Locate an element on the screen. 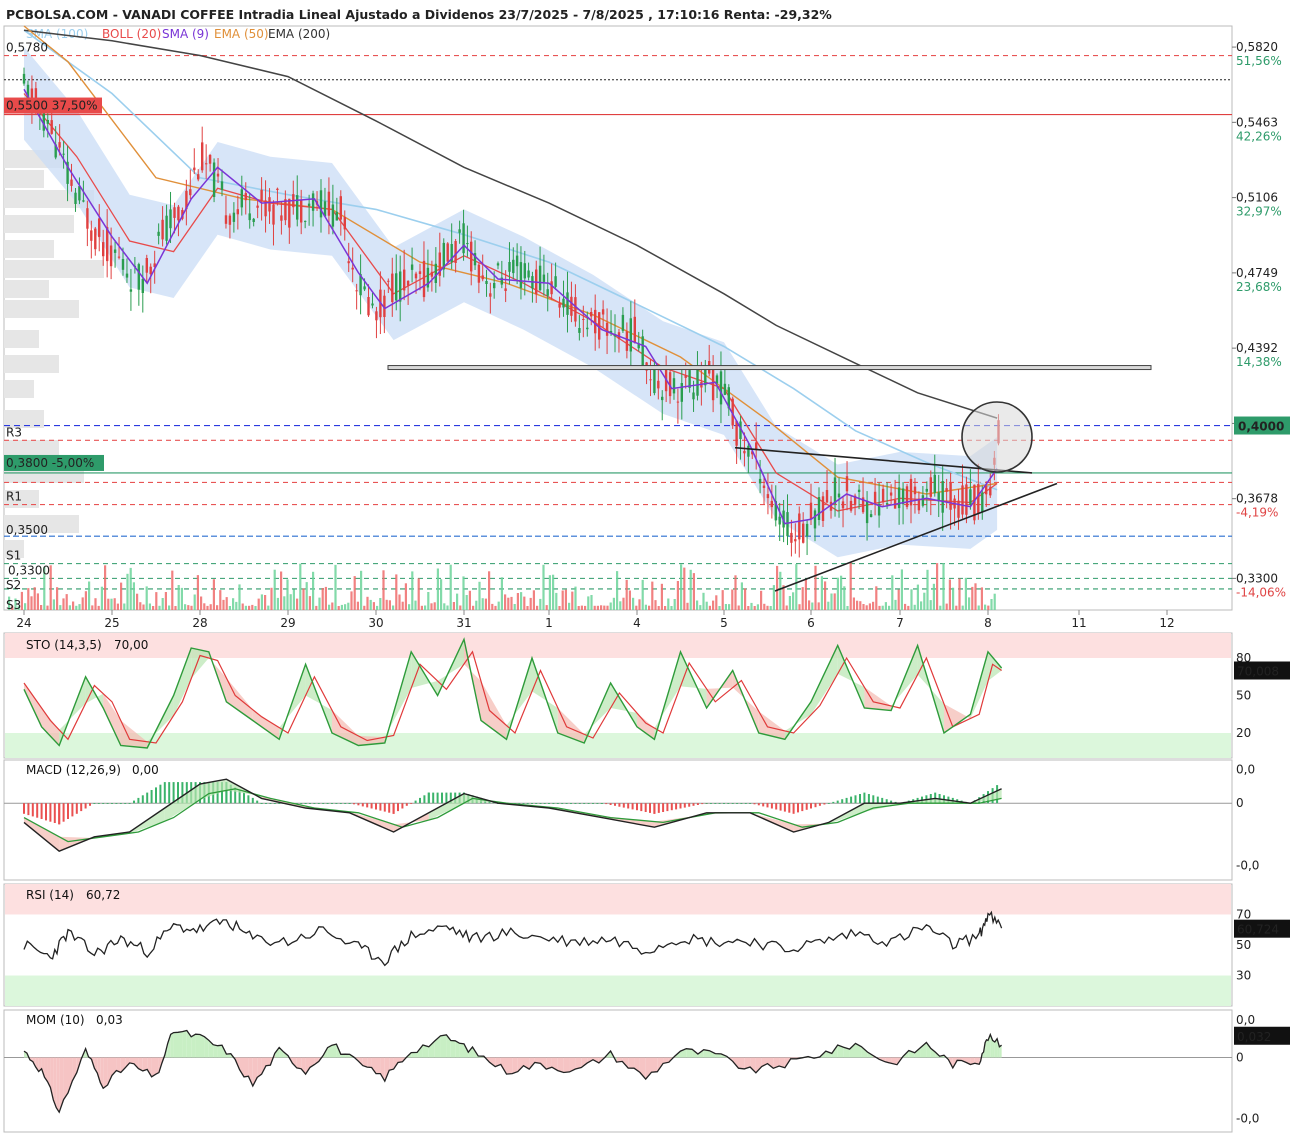 Image resolution: width=1299 pixels, height=1142 pixels. mom-value-label: 0,032 is located at coordinates (1254, 1037).